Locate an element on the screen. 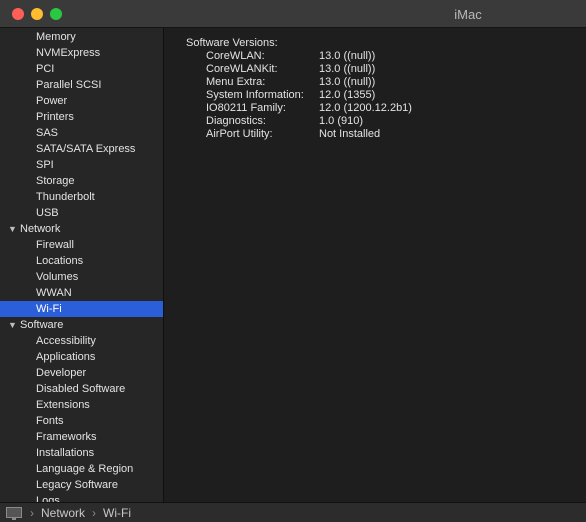  info-row: IO80211 Family: 12.0 (1200.12.2b1) is located at coordinates (309, 108).